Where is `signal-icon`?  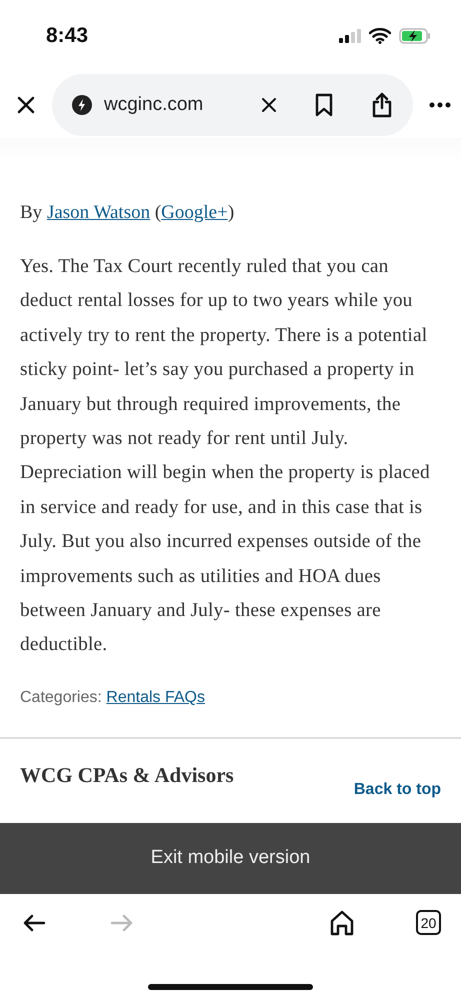 signal-icon is located at coordinates (350, 36).